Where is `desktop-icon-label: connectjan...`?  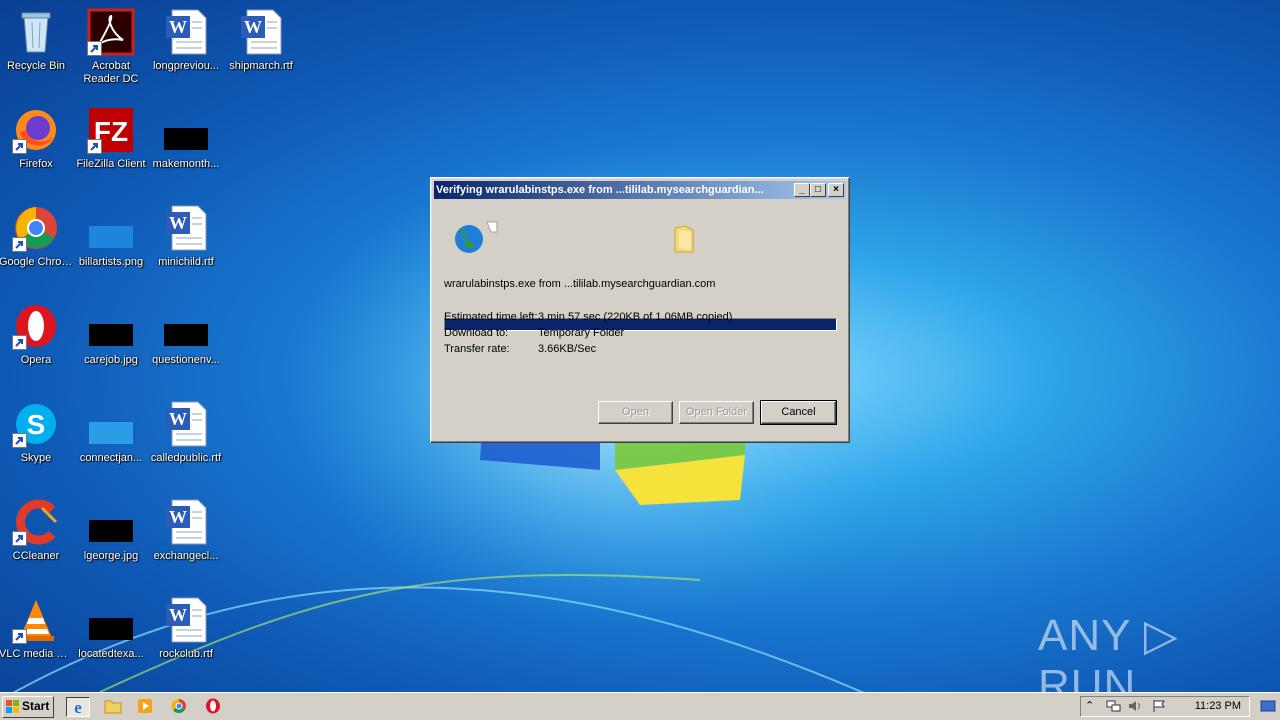 desktop-icon-label: connectjan... is located at coordinates (111, 458).